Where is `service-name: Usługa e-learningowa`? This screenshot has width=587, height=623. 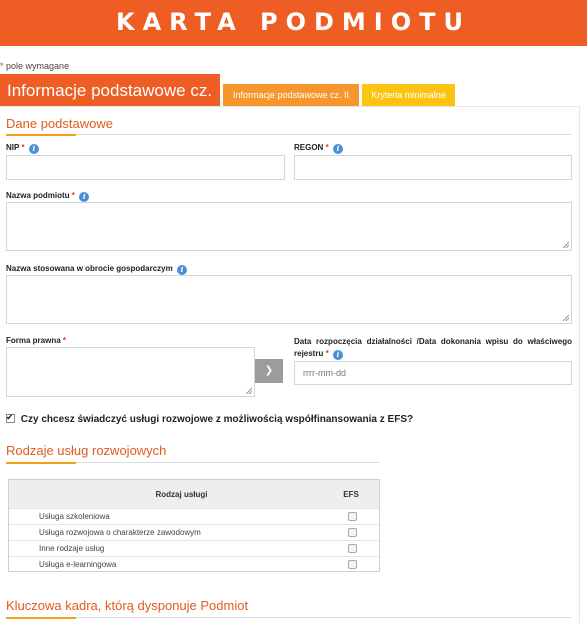
service-name: Usługa e-learningowa is located at coordinates (78, 564).